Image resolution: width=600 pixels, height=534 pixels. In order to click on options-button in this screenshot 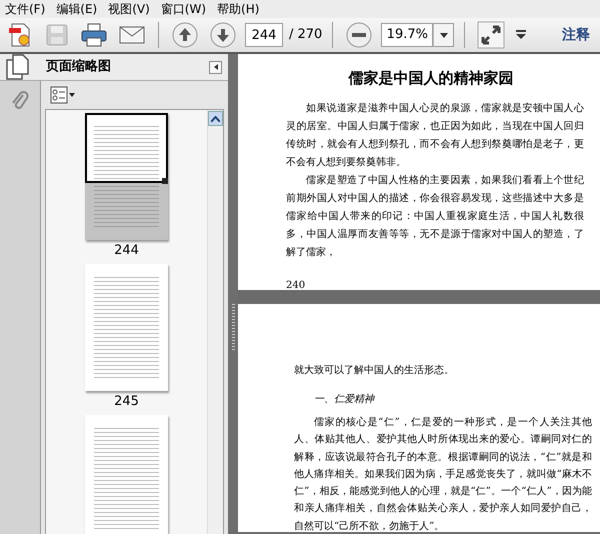, I will do `click(63, 95)`.